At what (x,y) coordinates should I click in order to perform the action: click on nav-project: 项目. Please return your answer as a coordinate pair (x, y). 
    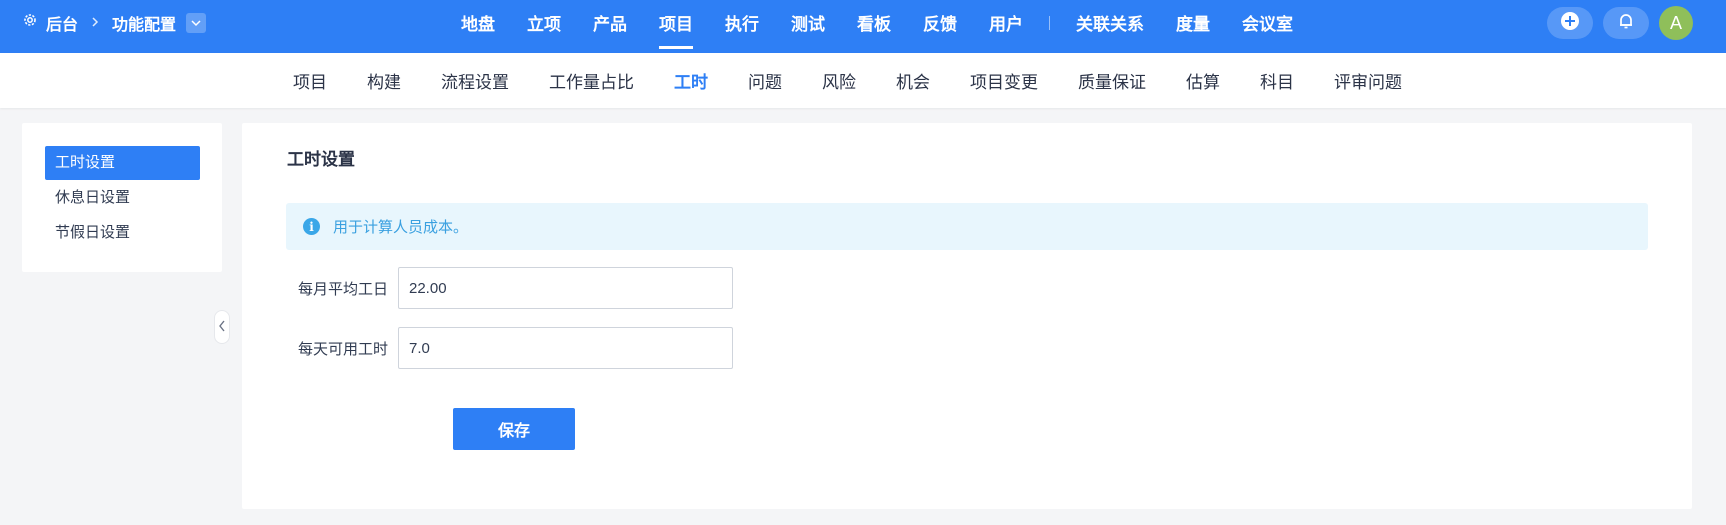
    Looking at the image, I should click on (676, 24).